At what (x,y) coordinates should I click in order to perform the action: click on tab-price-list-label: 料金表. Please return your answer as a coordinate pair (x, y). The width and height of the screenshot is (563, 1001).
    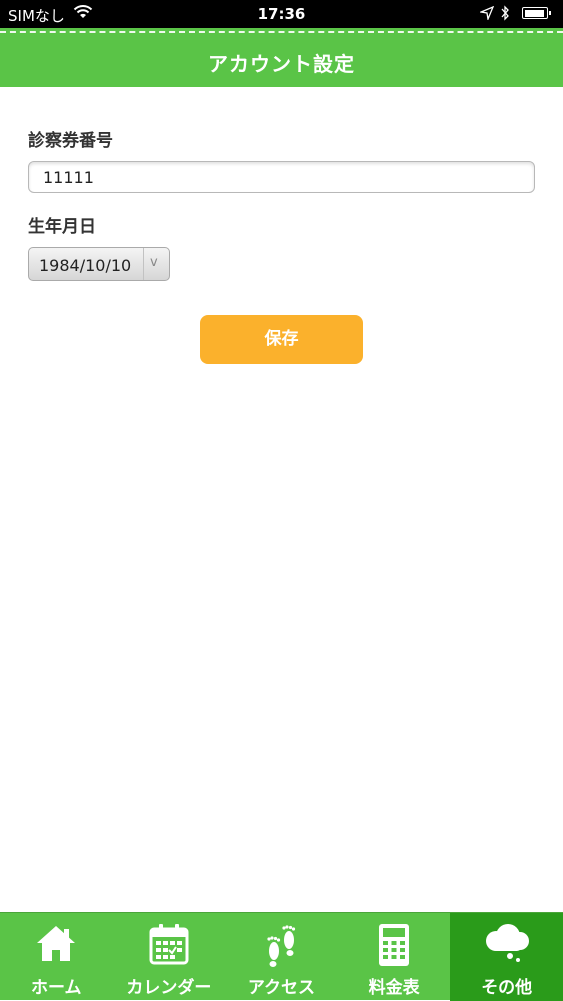
    Looking at the image, I should click on (394, 988).